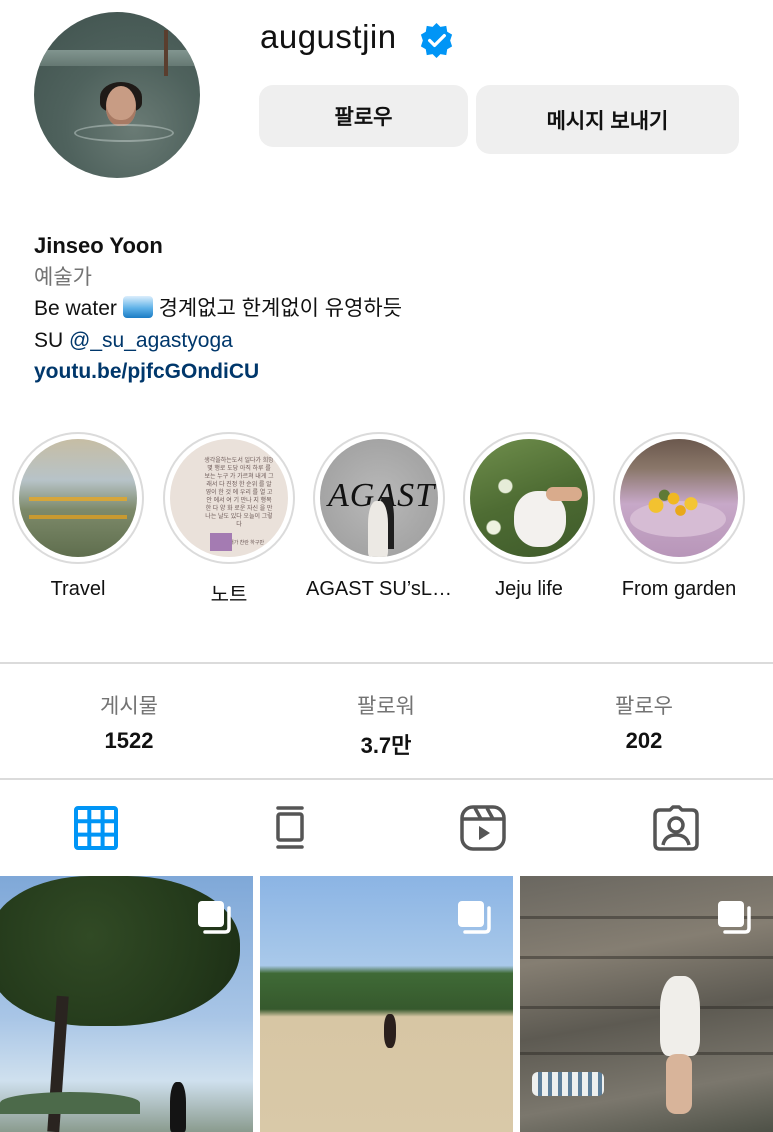 The image size is (773, 1132). Describe the element at coordinates (129, 740) in the screenshot. I see `stat-value: 1522` at that location.